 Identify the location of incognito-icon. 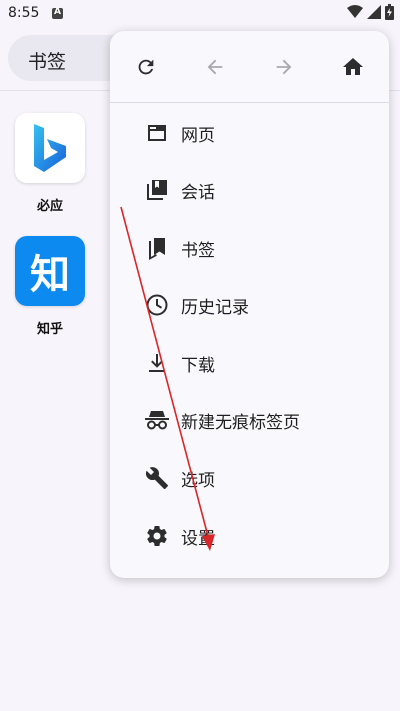
(157, 420).